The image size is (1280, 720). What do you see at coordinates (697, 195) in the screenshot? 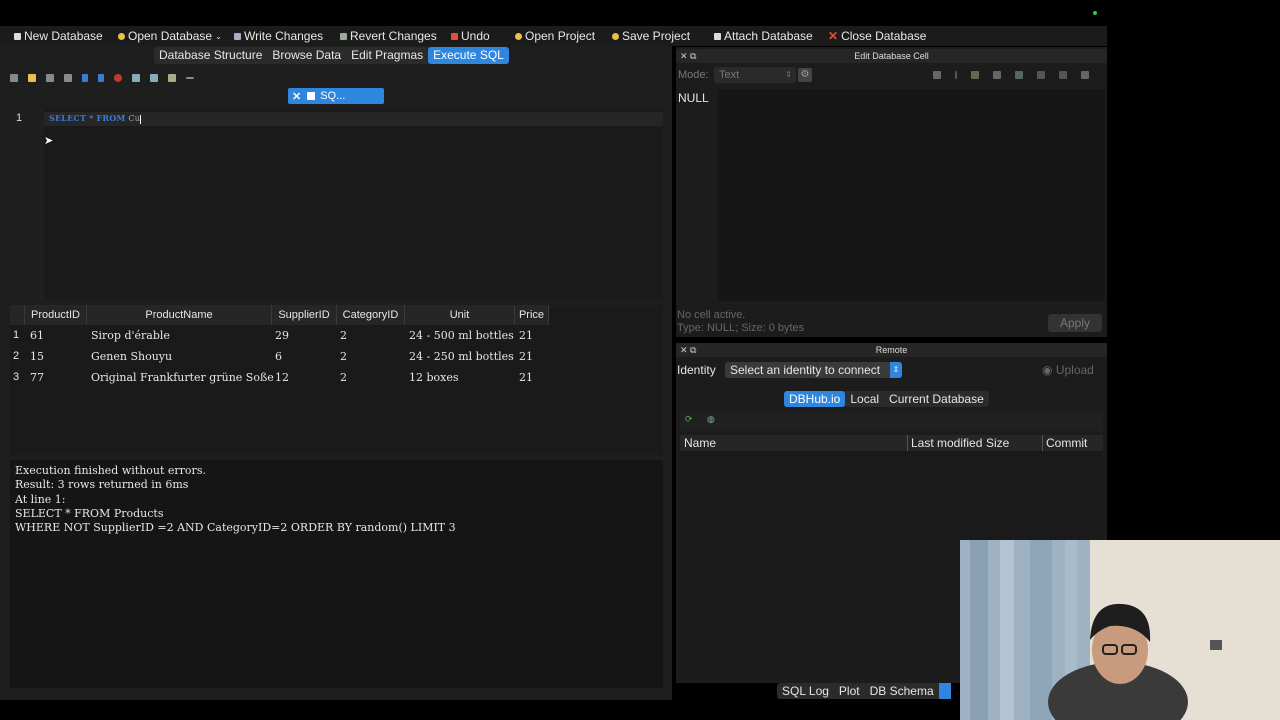
I see `cell-gutter` at bounding box center [697, 195].